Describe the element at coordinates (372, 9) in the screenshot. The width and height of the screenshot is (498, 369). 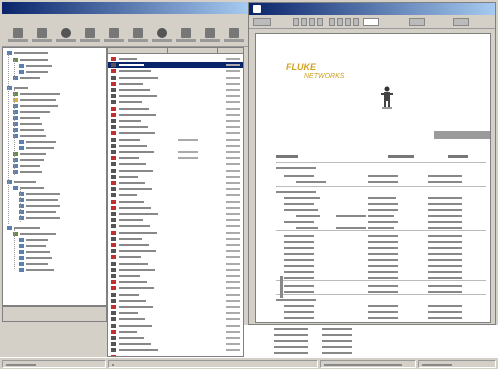
I see `report-title-bar` at that location.